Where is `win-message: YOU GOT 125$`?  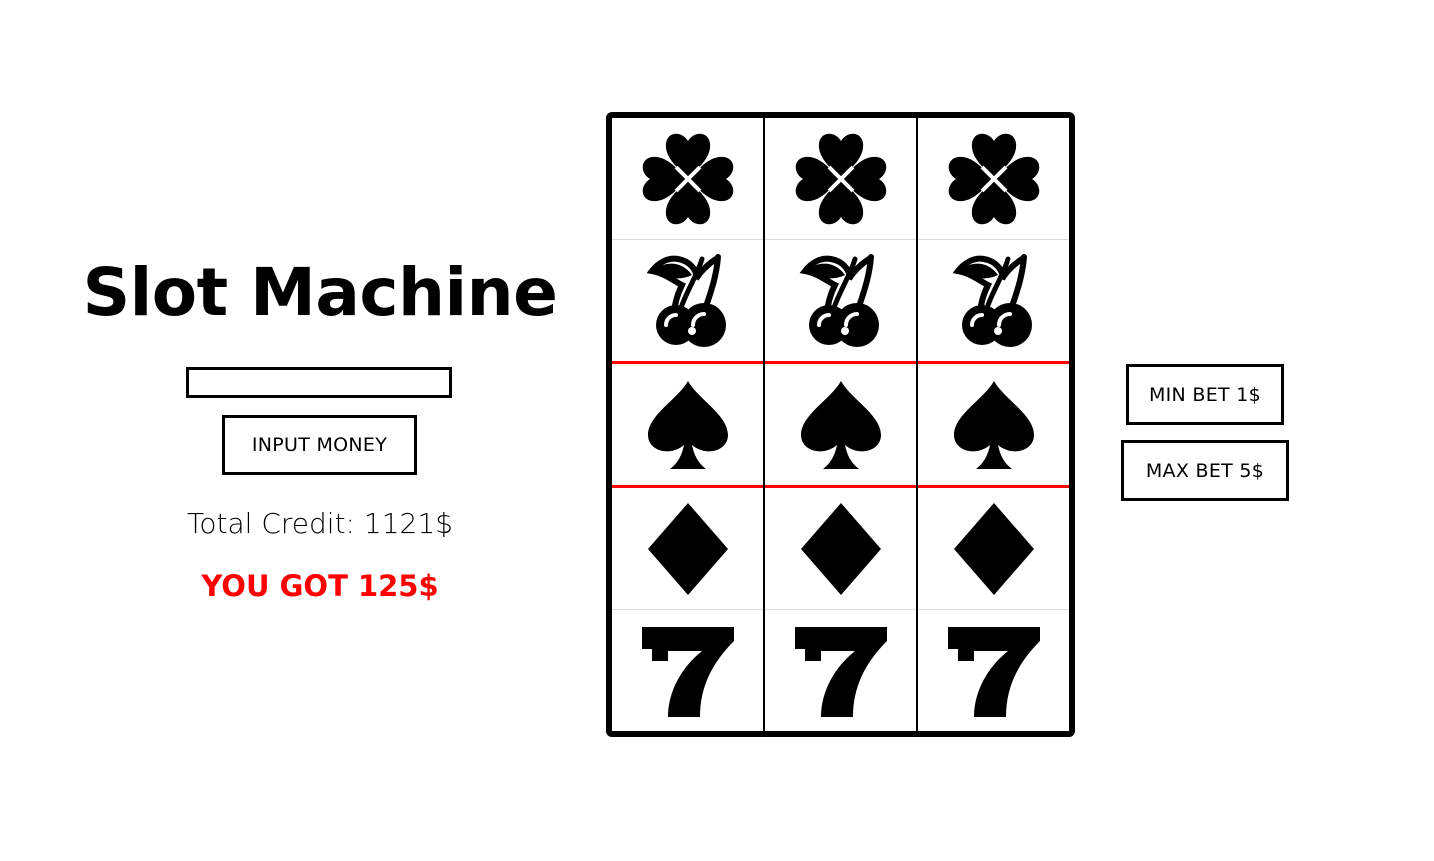 win-message: YOU GOT 125$ is located at coordinates (320, 586).